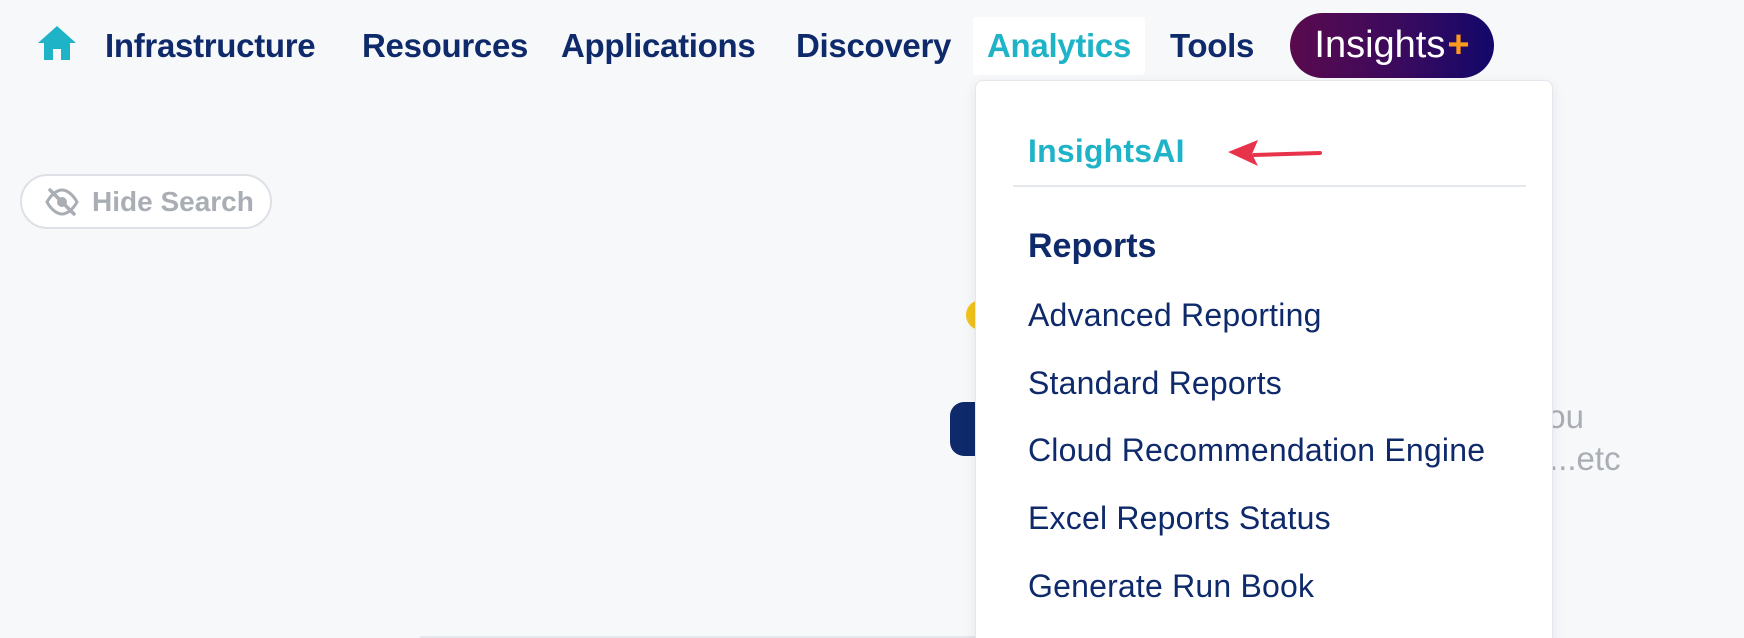  I want to click on nav-tools: Tools, so click(1212, 46).